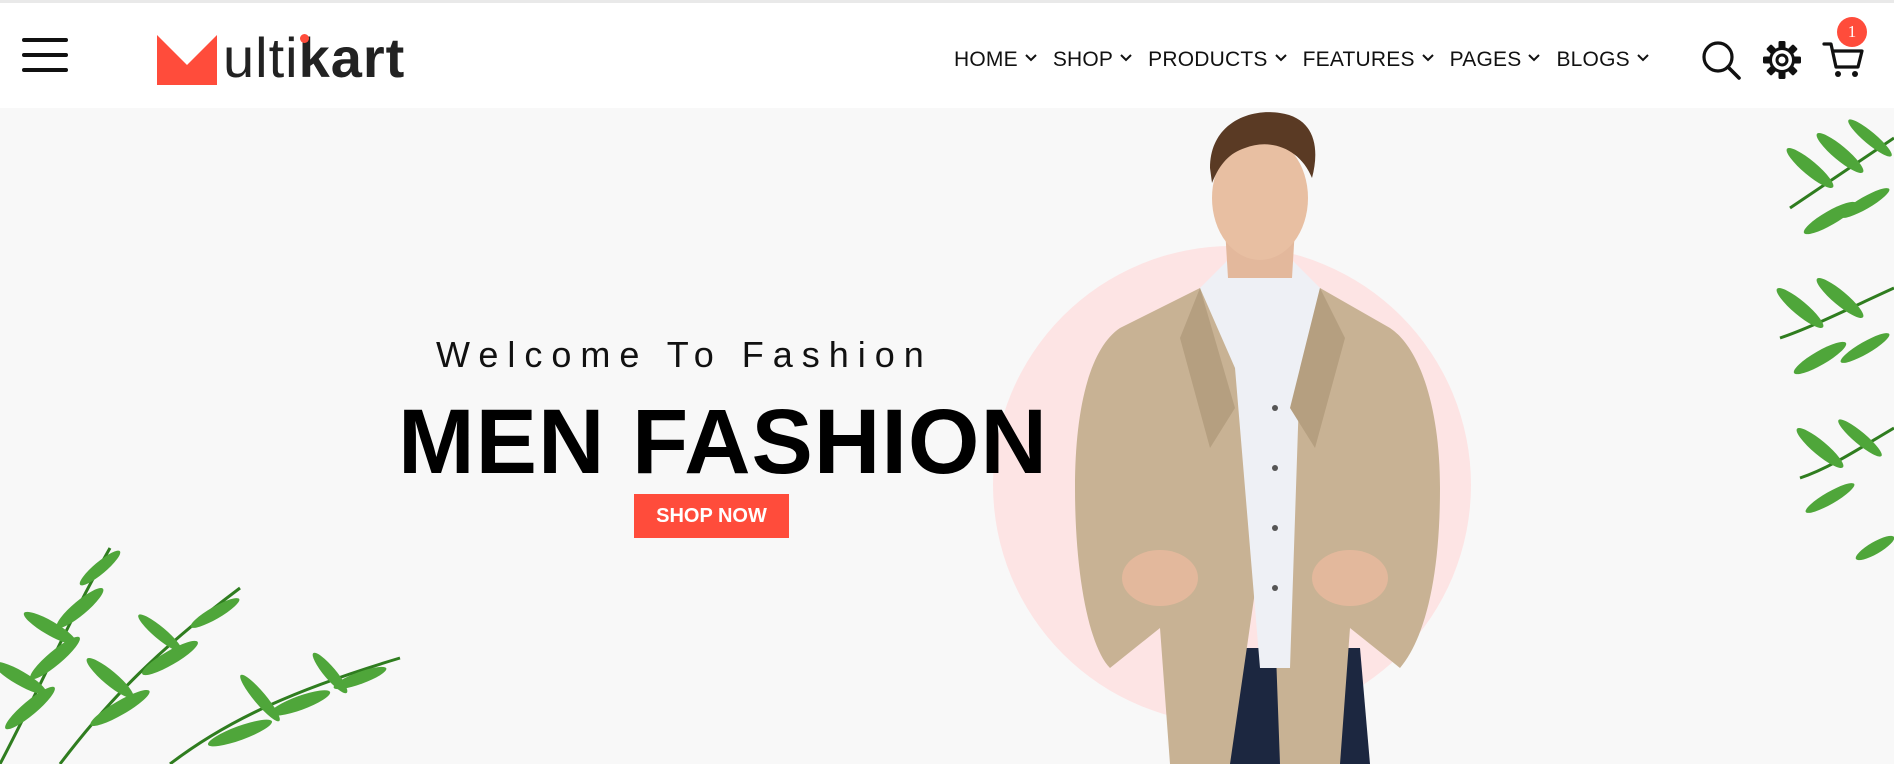 The width and height of the screenshot is (1894, 764). Describe the element at coordinates (1217, 60) in the screenshot. I see `nav-item-products: PRODUCTS` at that location.